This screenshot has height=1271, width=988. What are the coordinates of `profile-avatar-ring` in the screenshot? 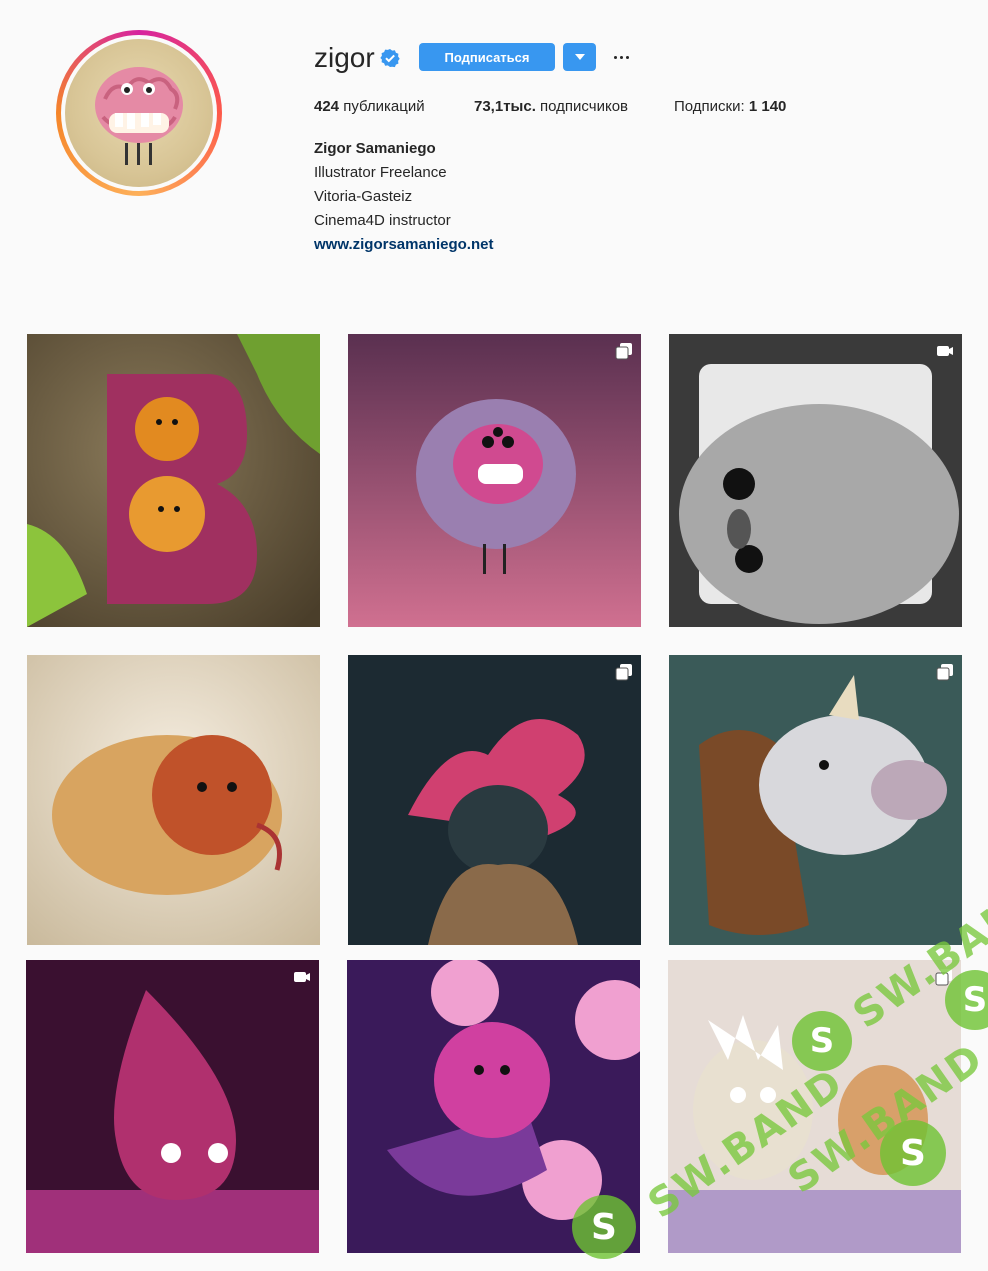 It's located at (139, 113).